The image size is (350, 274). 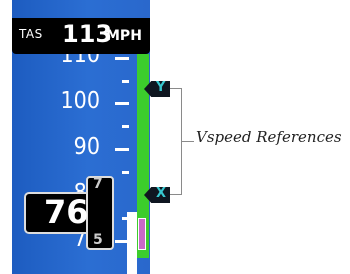 What do you see at coordinates (132, 243) in the screenshot?
I see `flap-range-band` at bounding box center [132, 243].